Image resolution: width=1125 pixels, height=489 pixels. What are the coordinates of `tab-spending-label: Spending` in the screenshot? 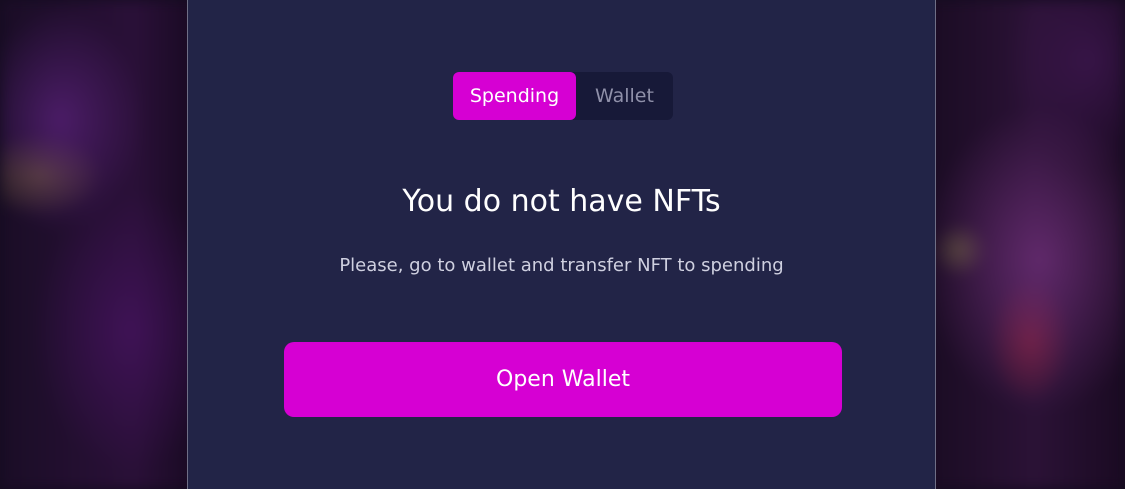 It's located at (514, 96).